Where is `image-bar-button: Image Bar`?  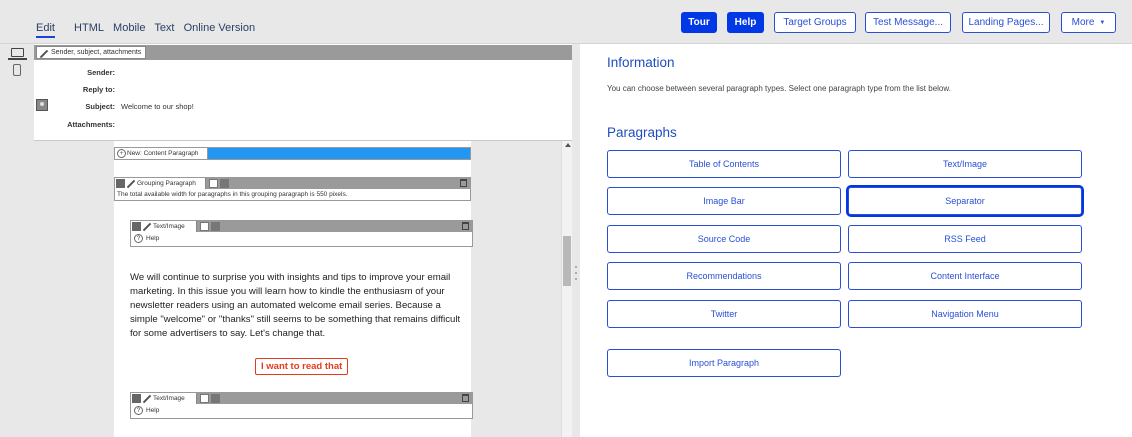 image-bar-button: Image Bar is located at coordinates (724, 201).